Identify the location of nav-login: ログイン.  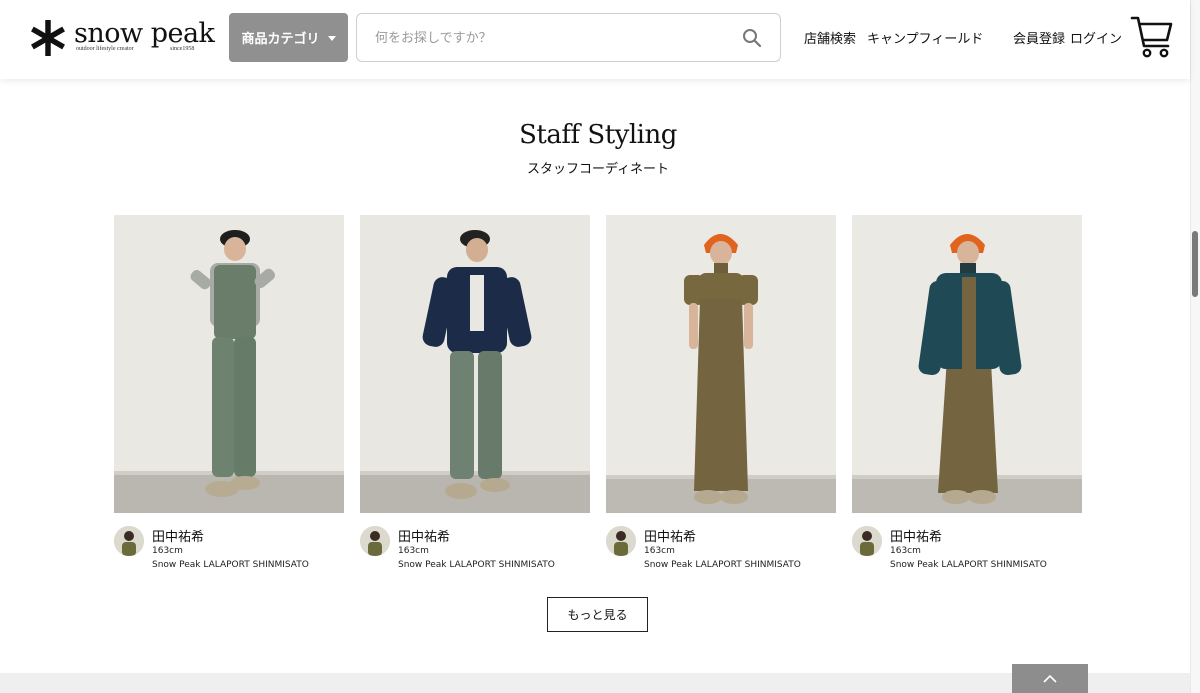
(1096, 37).